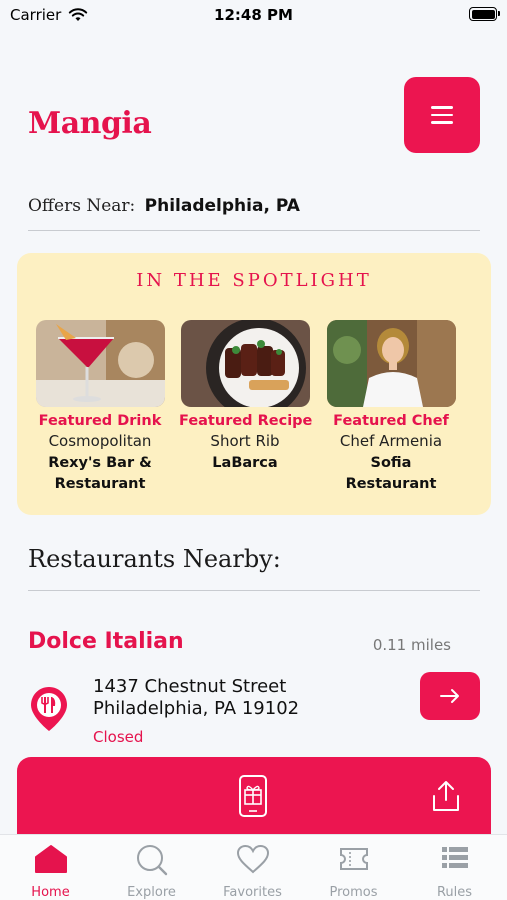 The height and width of the screenshot is (900, 507). I want to click on tab-favorites: Favorites, so click(252, 867).